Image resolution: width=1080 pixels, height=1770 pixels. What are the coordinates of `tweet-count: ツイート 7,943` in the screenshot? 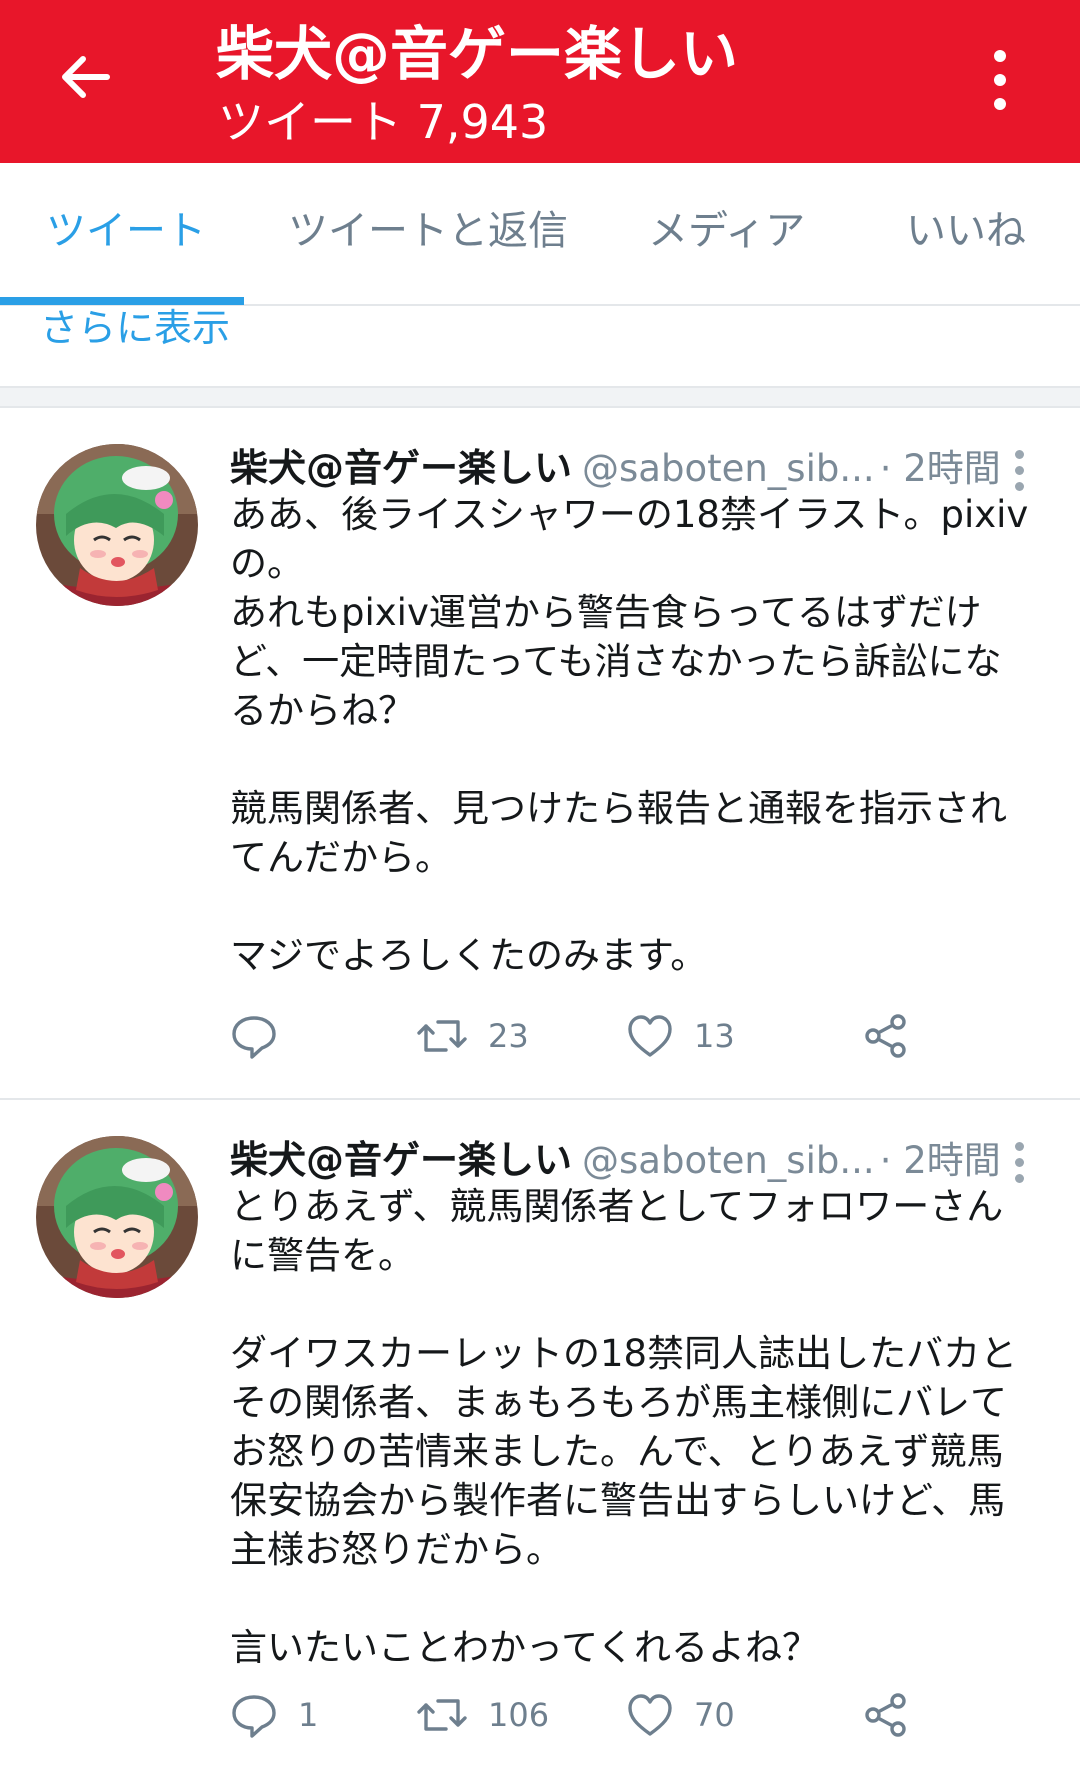 It's located at (383, 122).